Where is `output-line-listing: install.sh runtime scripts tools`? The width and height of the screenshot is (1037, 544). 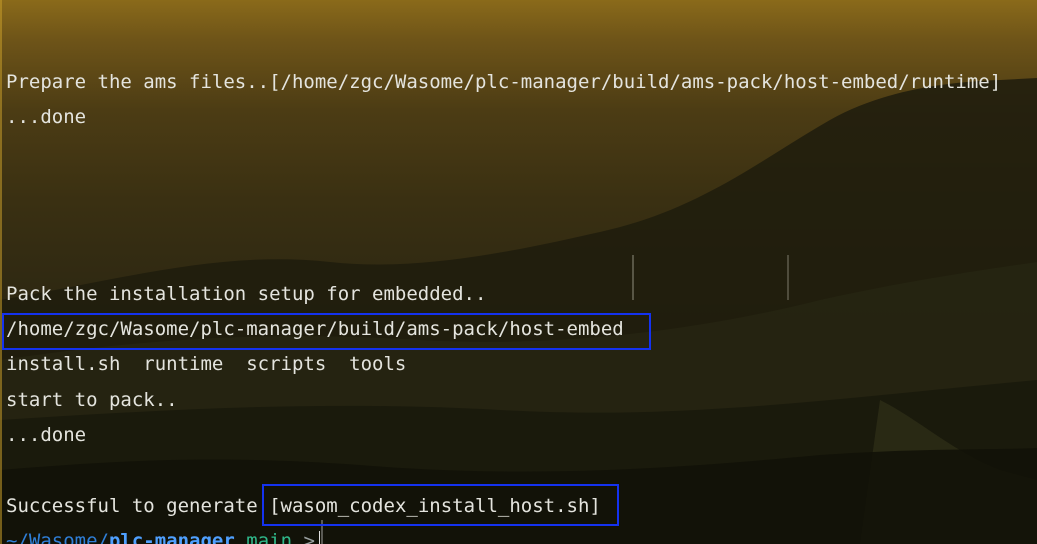
output-line-listing: install.sh runtime scripts tools is located at coordinates (206, 364).